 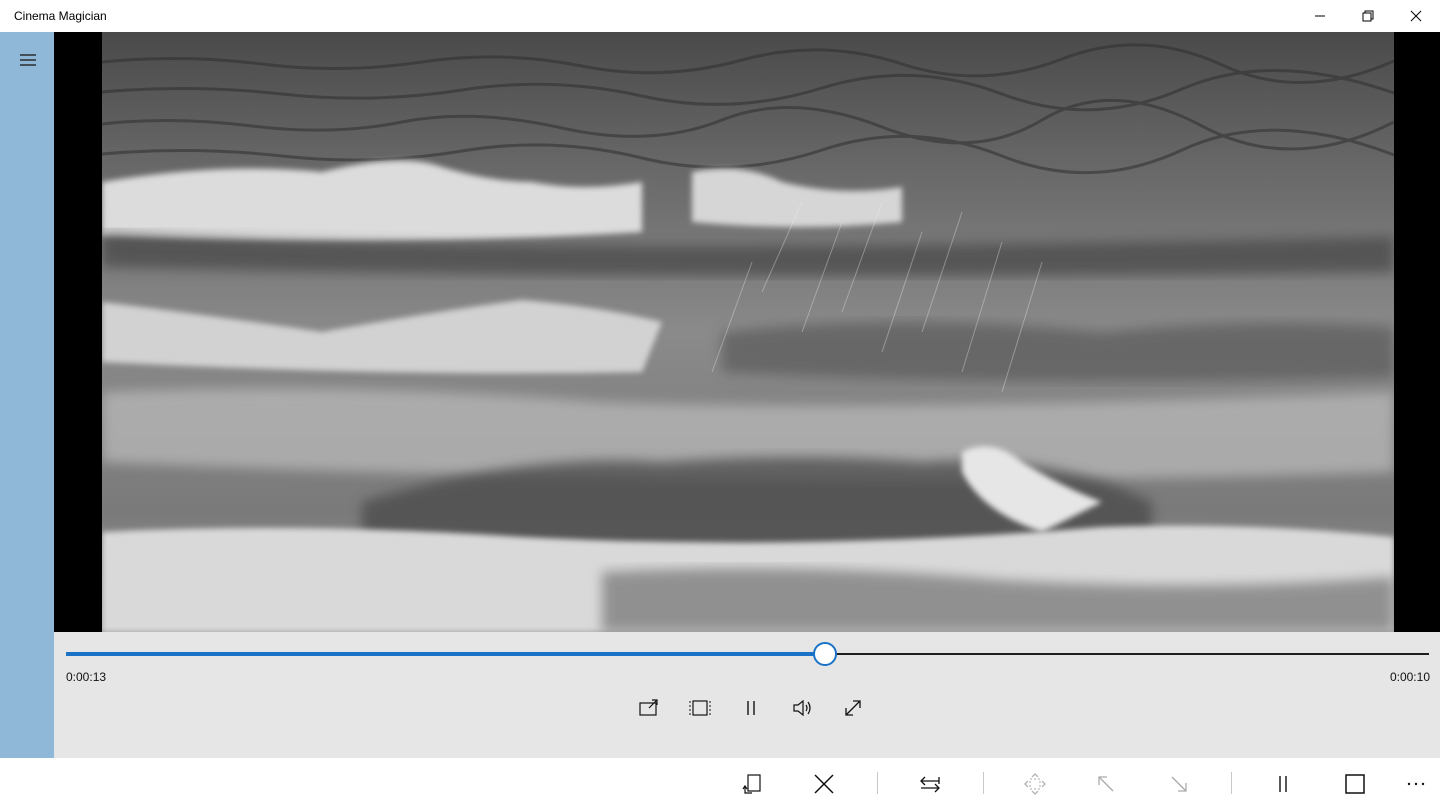 I want to click on arrow-down-right-icon, so click(x=1179, y=784).